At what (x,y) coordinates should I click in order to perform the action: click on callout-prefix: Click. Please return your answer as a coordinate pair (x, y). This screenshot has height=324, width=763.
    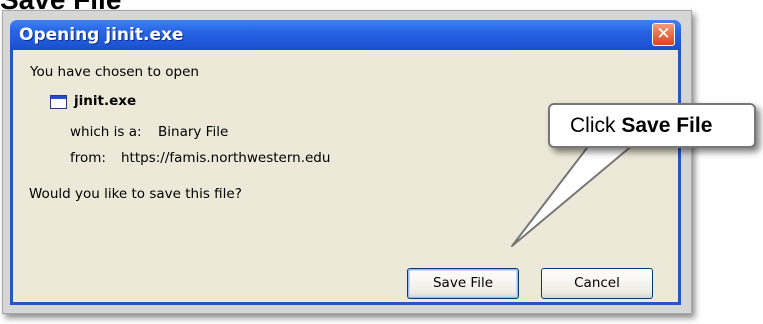
    Looking at the image, I should click on (596, 125).